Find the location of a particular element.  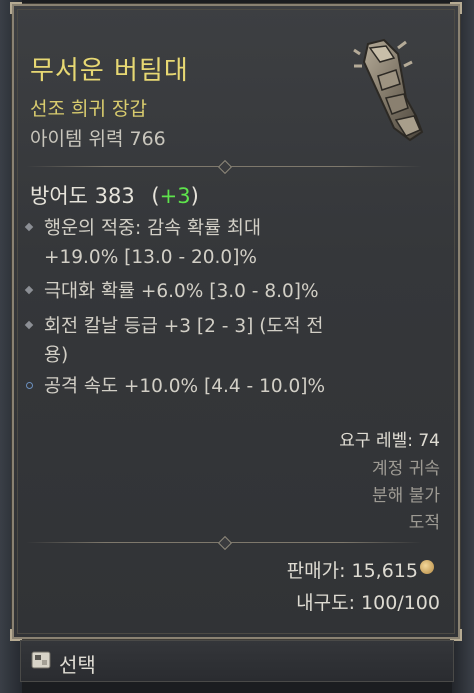

armor-value: 방어도 383 is located at coordinates (82, 196).